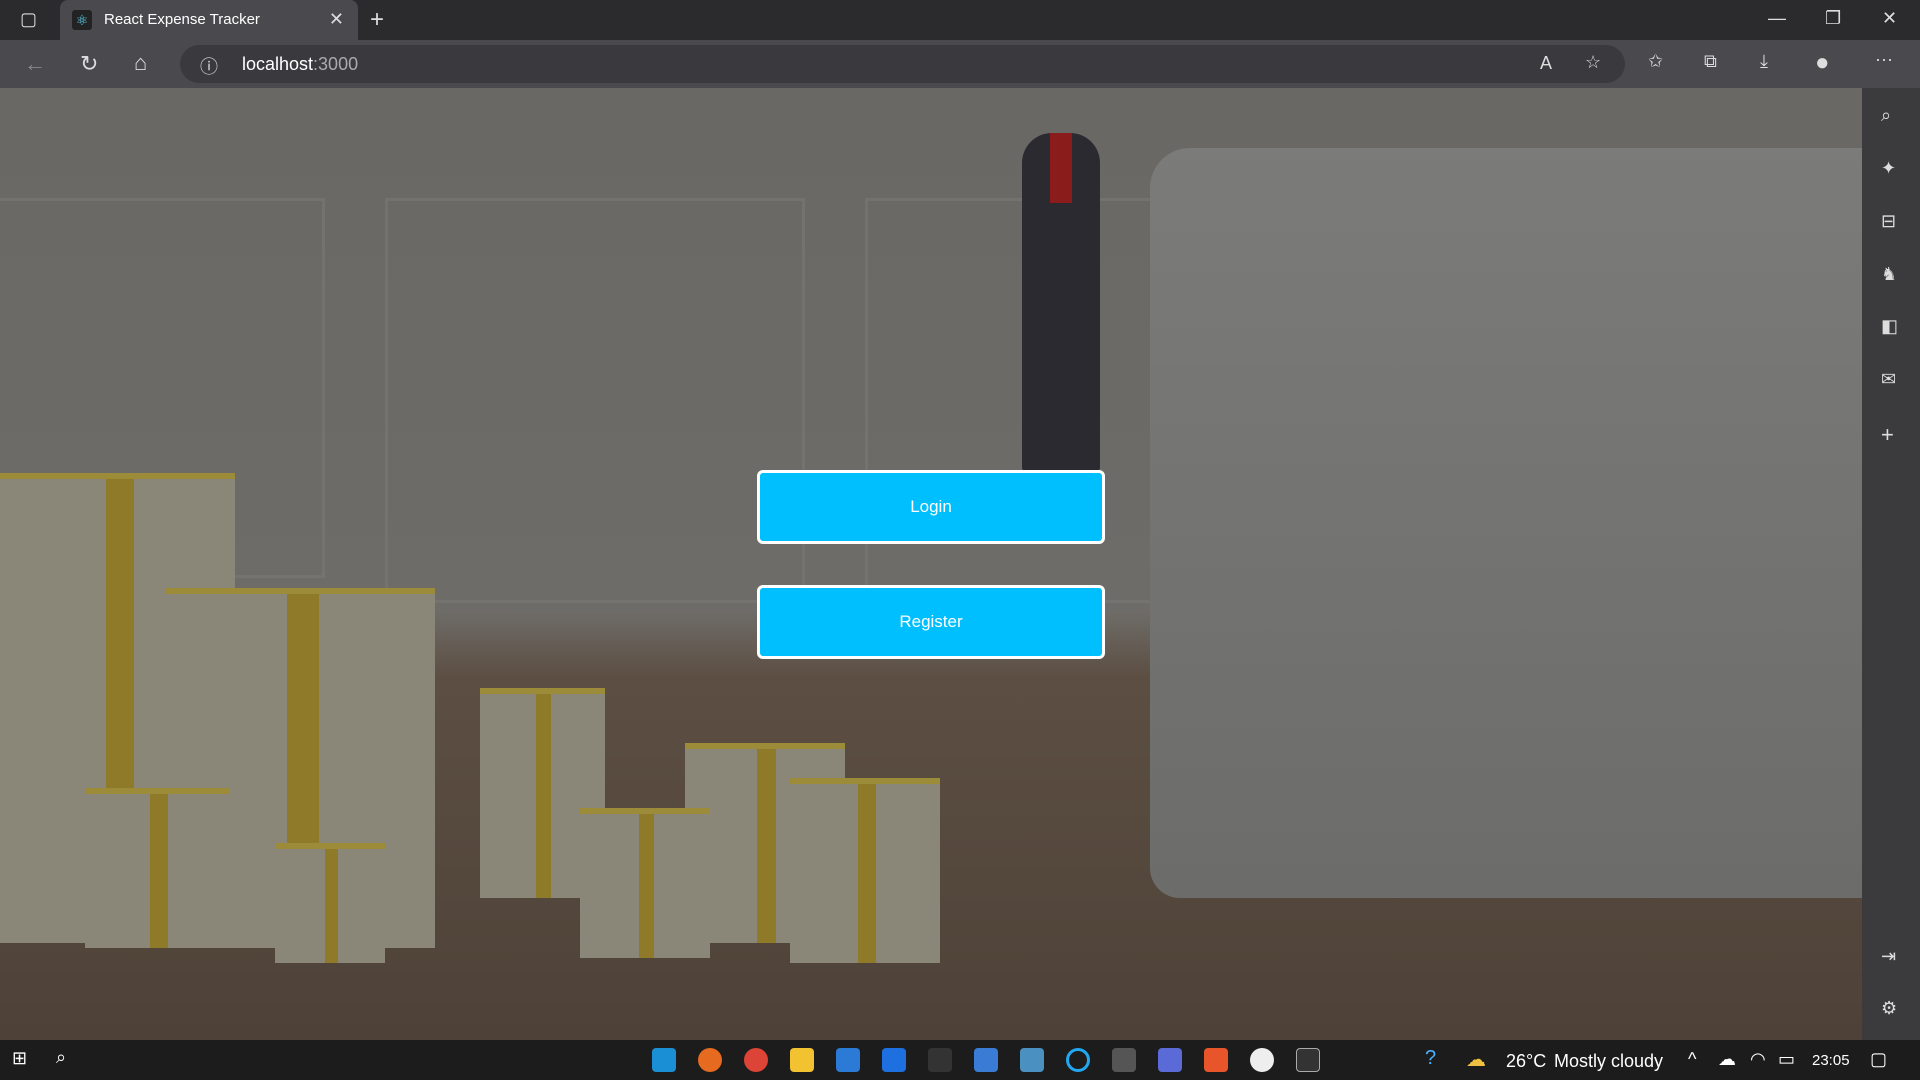 This screenshot has width=1920, height=1080. Describe the element at coordinates (1888, 168) in the screenshot. I see `discover-icon: ✦` at that location.